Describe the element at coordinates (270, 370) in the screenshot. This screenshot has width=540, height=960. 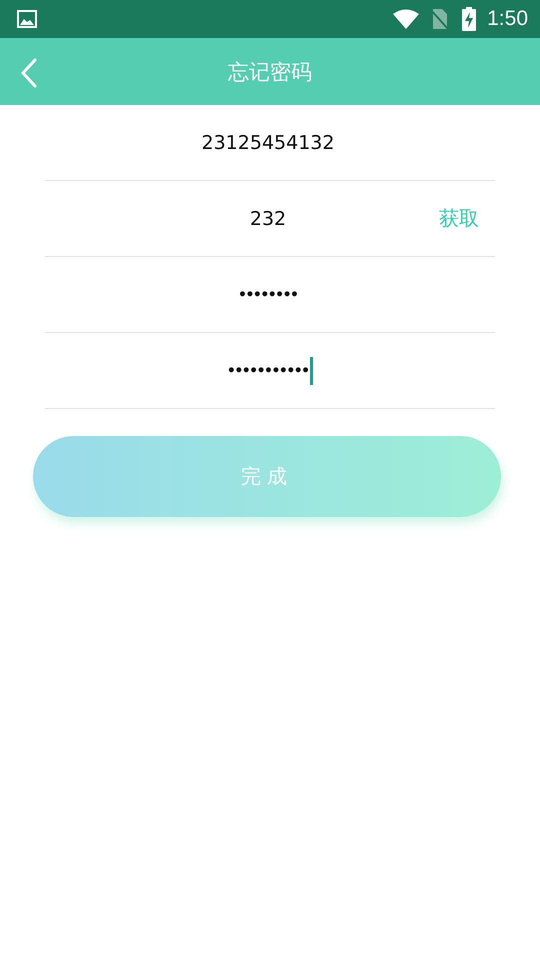
I see `input-field: •••••••••••` at that location.